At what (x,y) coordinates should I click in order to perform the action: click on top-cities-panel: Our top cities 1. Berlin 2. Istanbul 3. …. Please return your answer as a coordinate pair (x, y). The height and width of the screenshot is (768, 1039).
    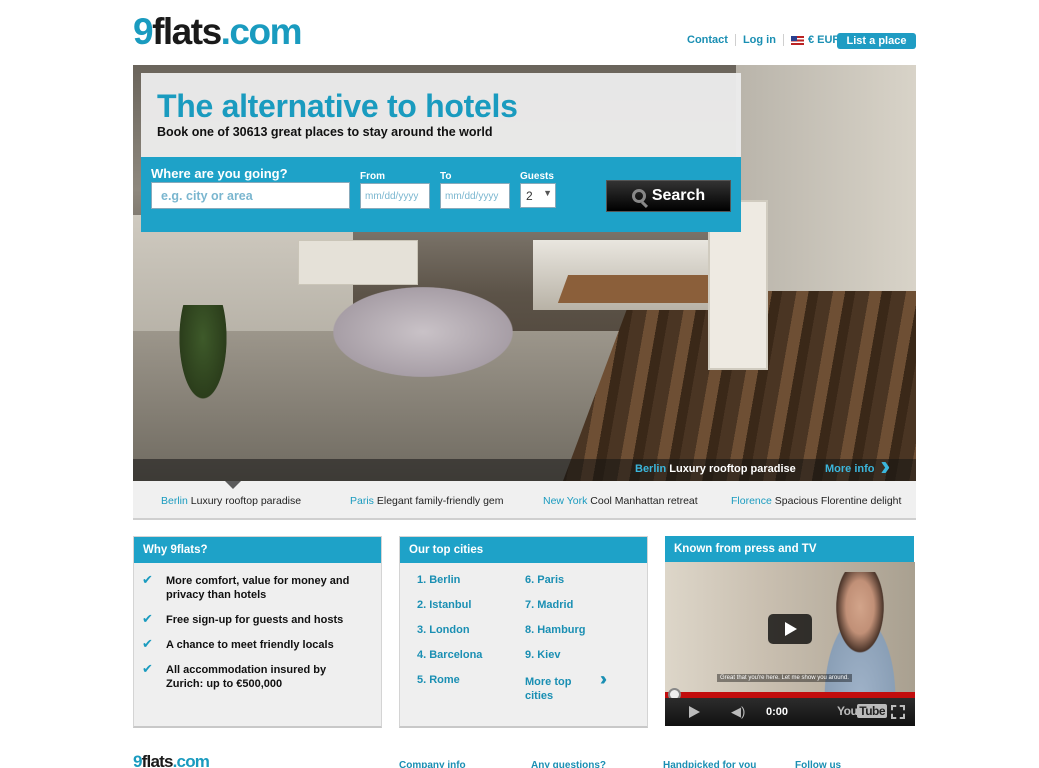
    Looking at the image, I should click on (523, 632).